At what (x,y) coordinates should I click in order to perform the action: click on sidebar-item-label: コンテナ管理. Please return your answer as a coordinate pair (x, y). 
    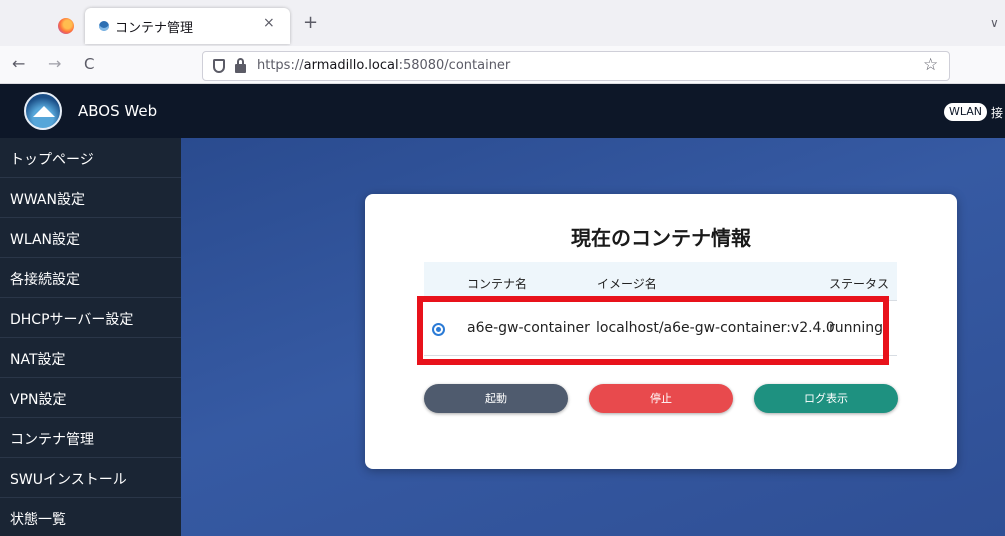
    Looking at the image, I should click on (52, 440).